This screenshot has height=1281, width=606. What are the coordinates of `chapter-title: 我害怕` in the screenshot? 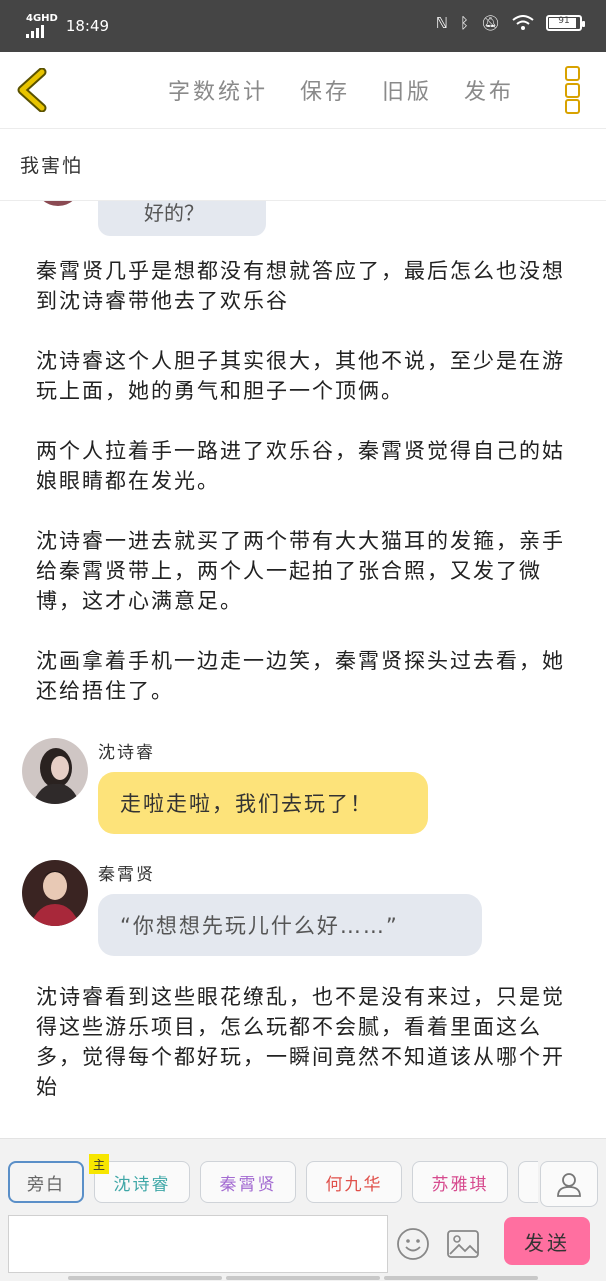 It's located at (52, 166).